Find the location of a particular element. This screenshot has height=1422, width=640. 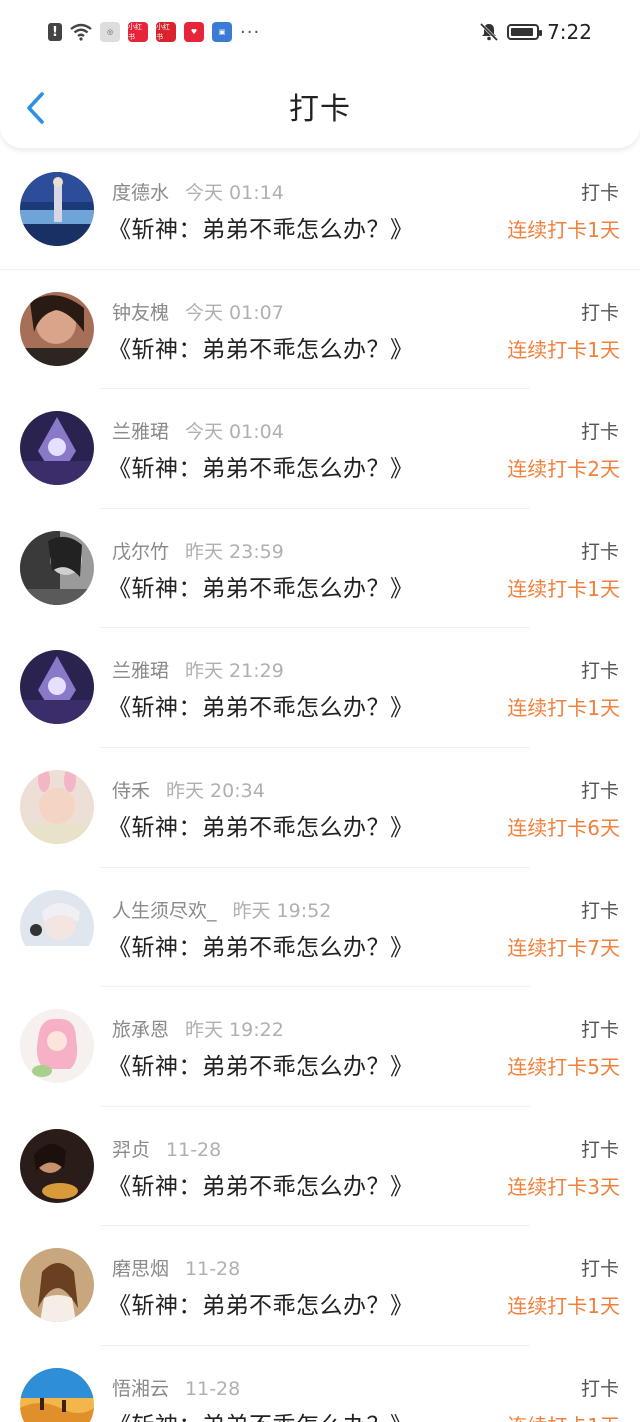

checkin-time: 昨天 21:29 is located at coordinates (234, 671).